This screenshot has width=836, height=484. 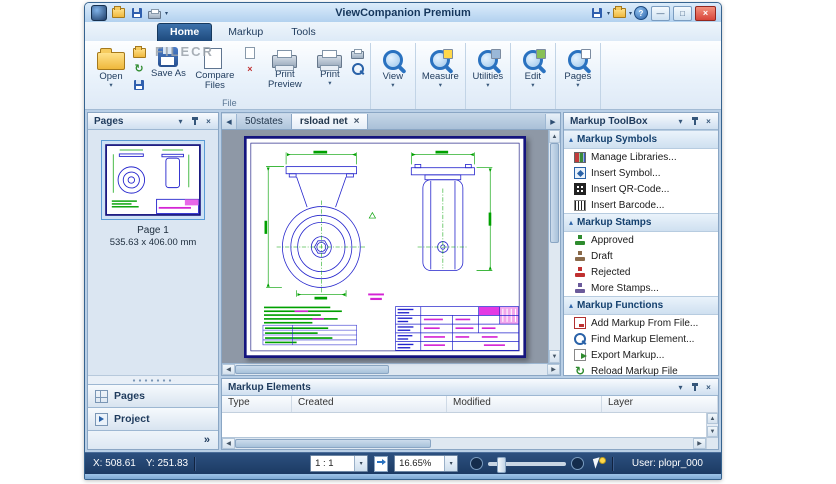 What do you see at coordinates (527, 464) in the screenshot?
I see `zoom-slider` at bounding box center [527, 464].